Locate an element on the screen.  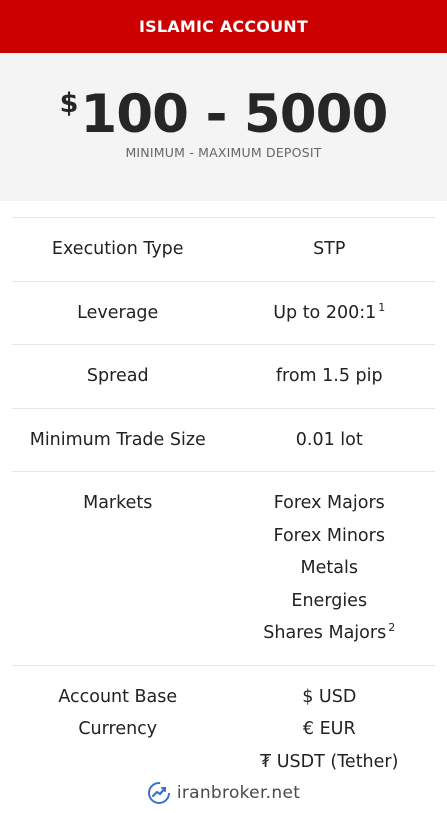
row-value: Up to 200:1 1 is located at coordinates (330, 313).